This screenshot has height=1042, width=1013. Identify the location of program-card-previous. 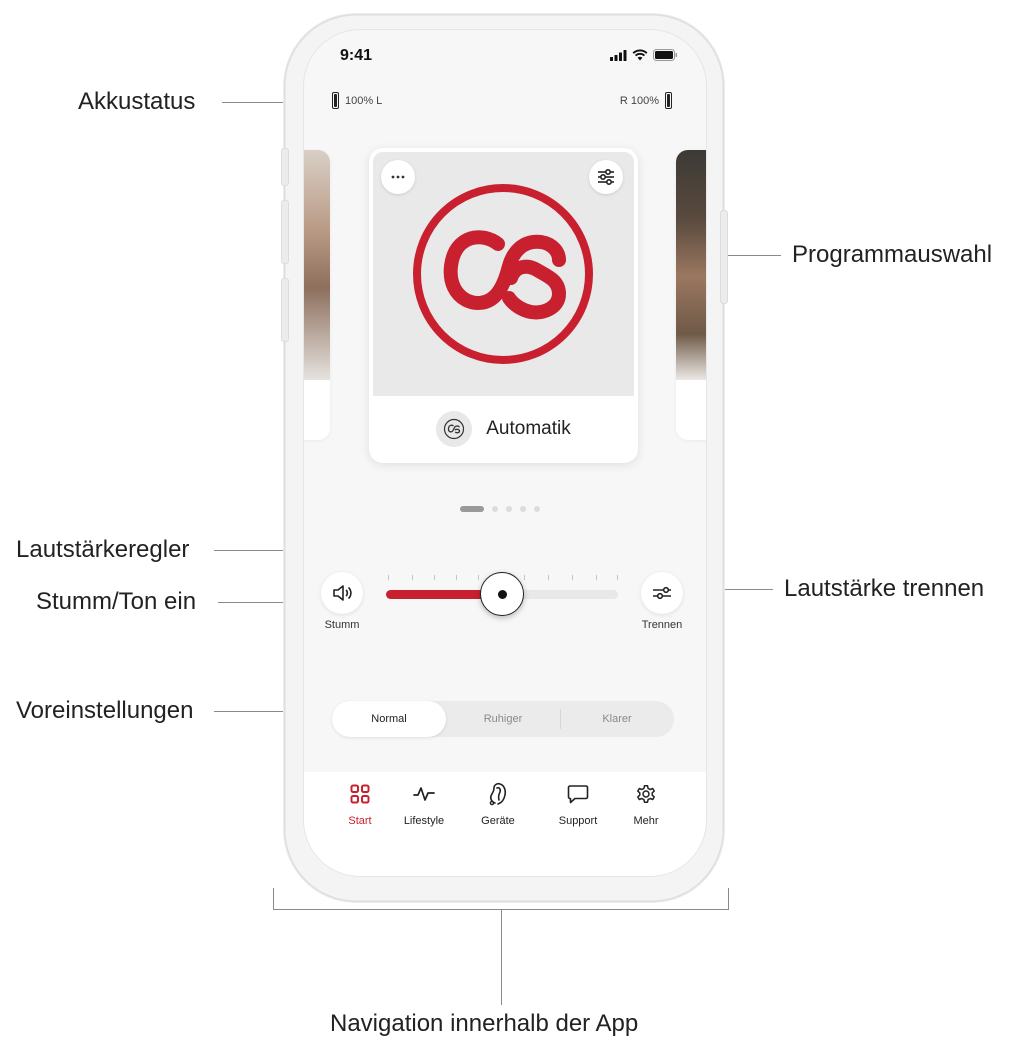
(317, 295).